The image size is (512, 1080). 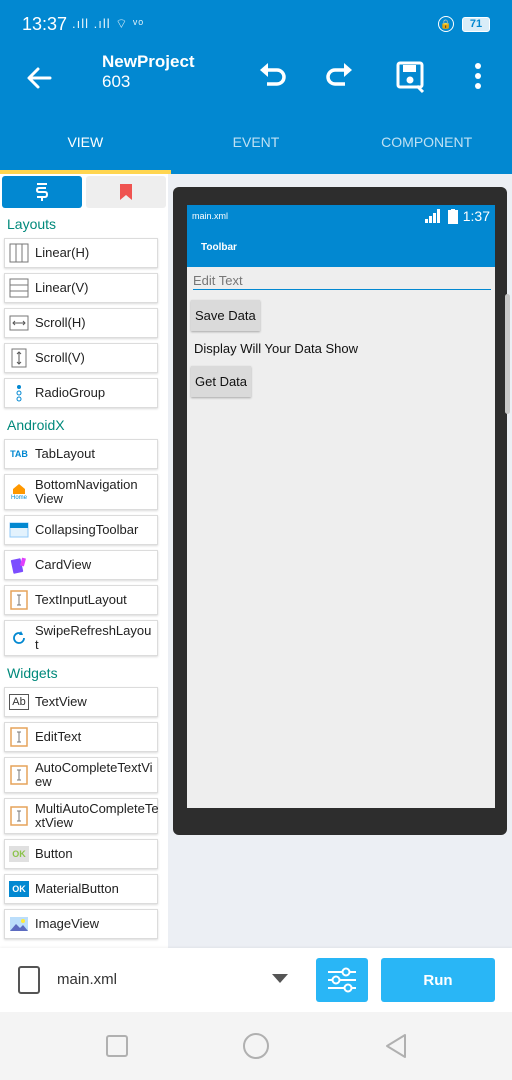 I want to click on palette-item-collapsingtoolbar: CollapsingToolbar, so click(x=81, y=530).